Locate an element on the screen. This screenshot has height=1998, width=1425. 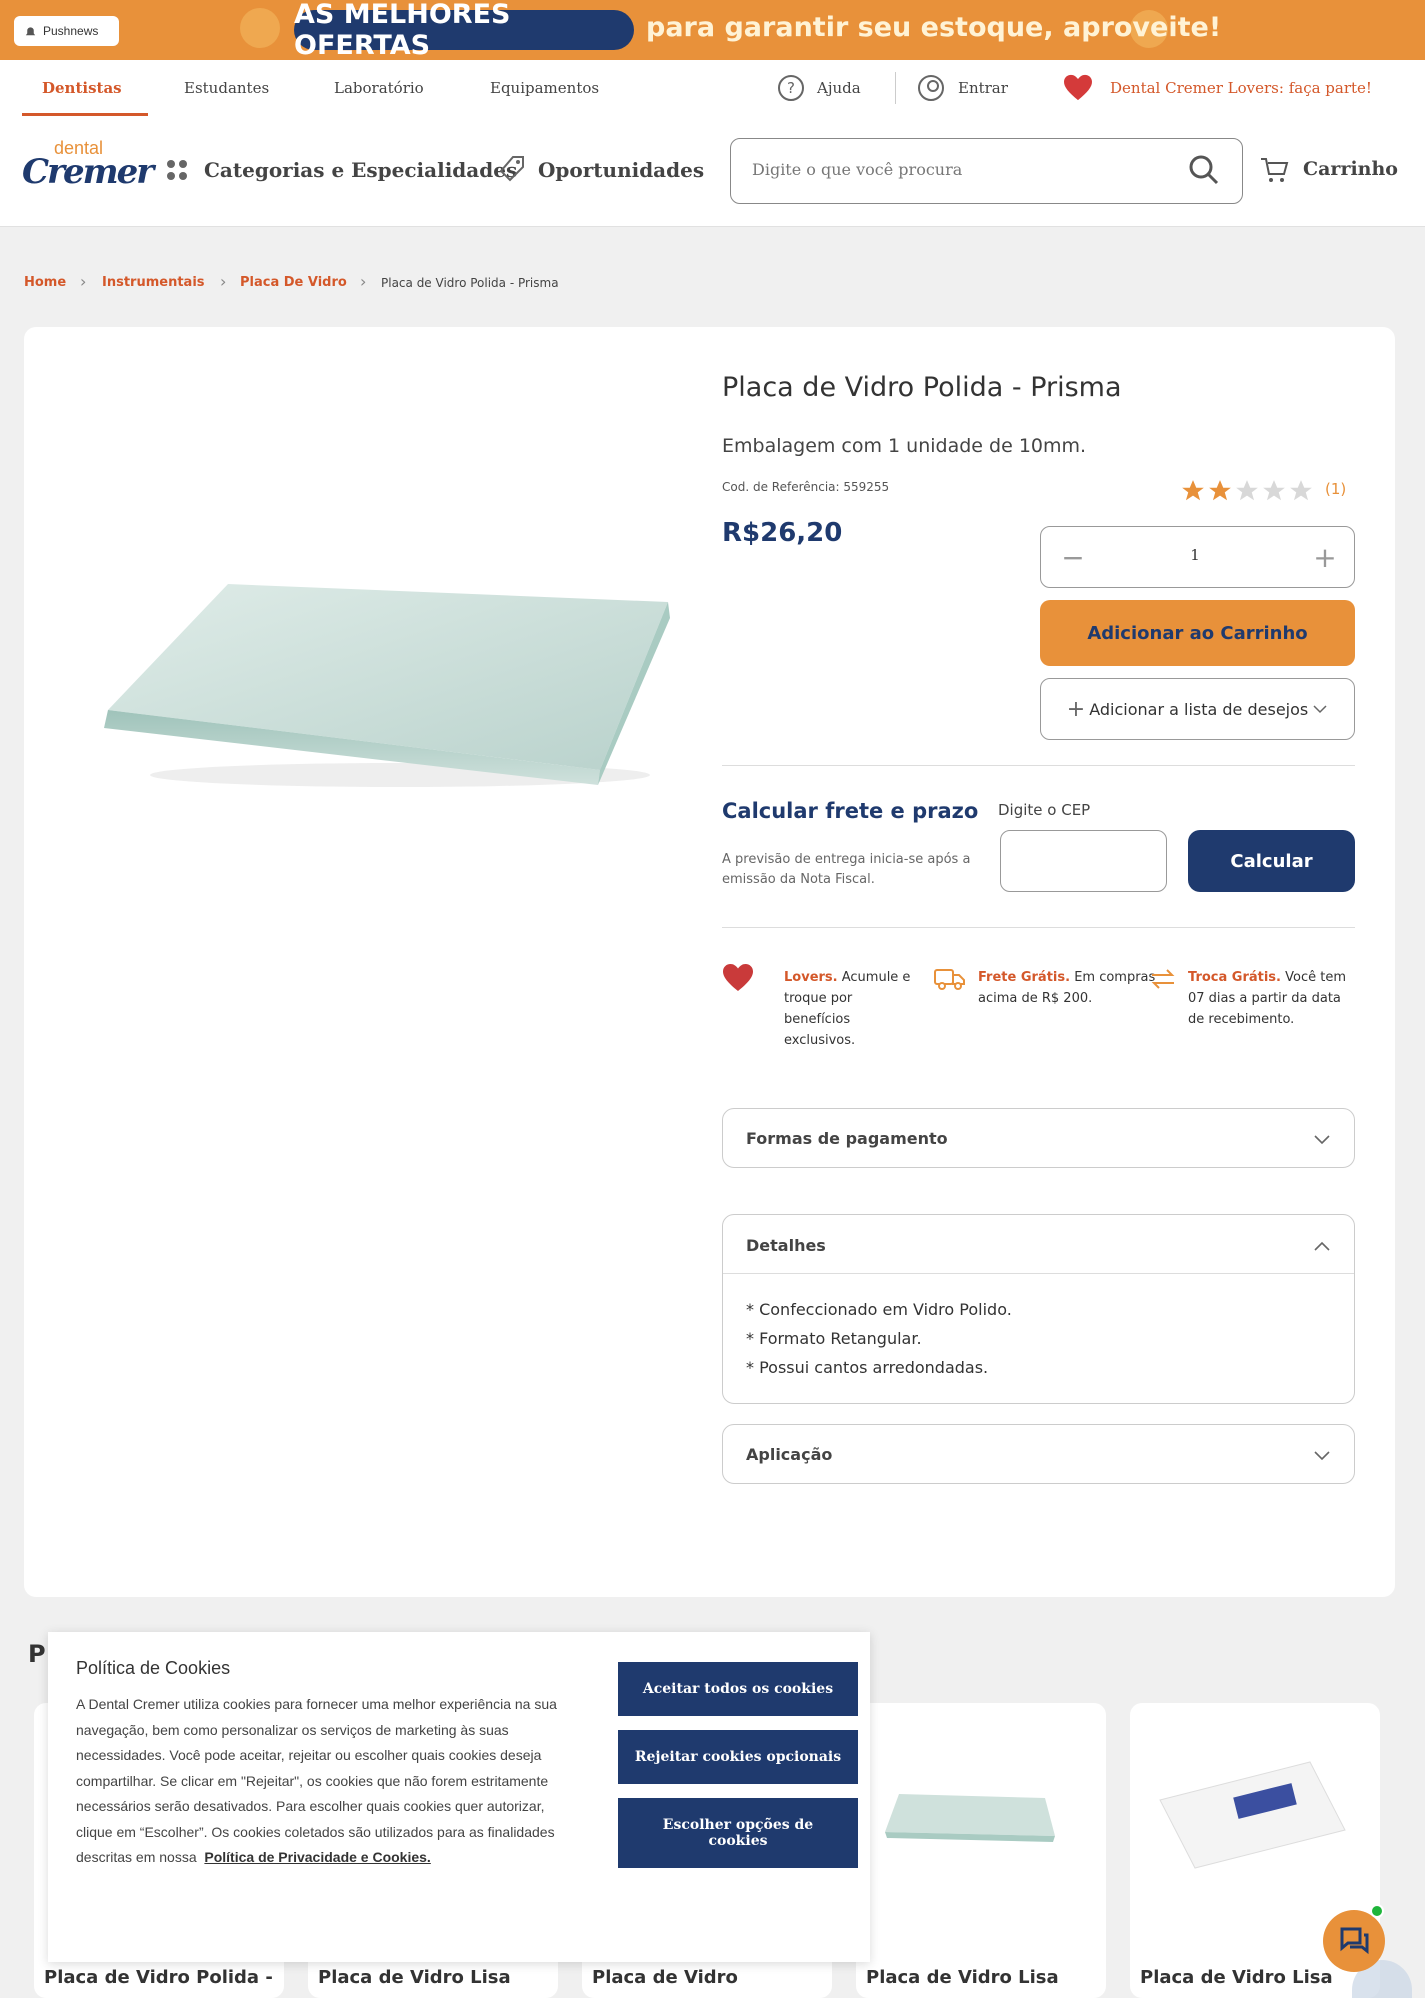
pushnews-label: Pushnews is located at coordinates (71, 31).